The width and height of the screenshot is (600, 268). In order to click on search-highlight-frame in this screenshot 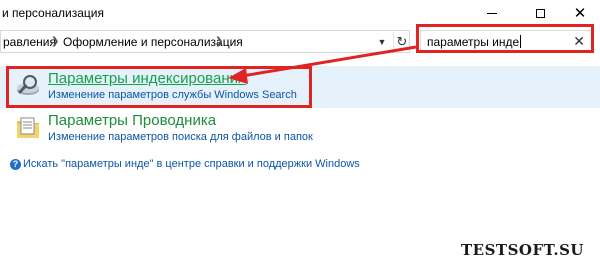, I will do `click(505, 38)`.